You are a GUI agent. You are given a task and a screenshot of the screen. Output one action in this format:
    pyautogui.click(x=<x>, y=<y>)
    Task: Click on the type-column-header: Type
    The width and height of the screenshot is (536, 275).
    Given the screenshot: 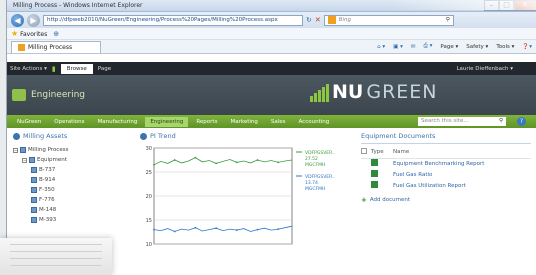 What is the action you would take?
    pyautogui.click(x=382, y=153)
    